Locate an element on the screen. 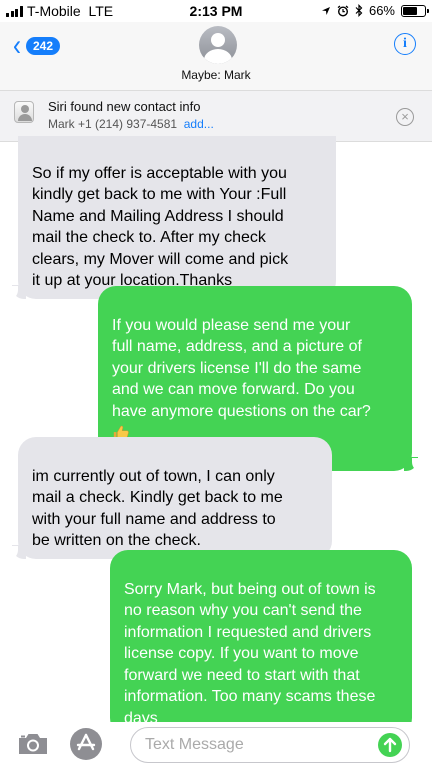 This screenshot has width=432, height=768. back-button: ‹ 242 is located at coordinates (36, 45).